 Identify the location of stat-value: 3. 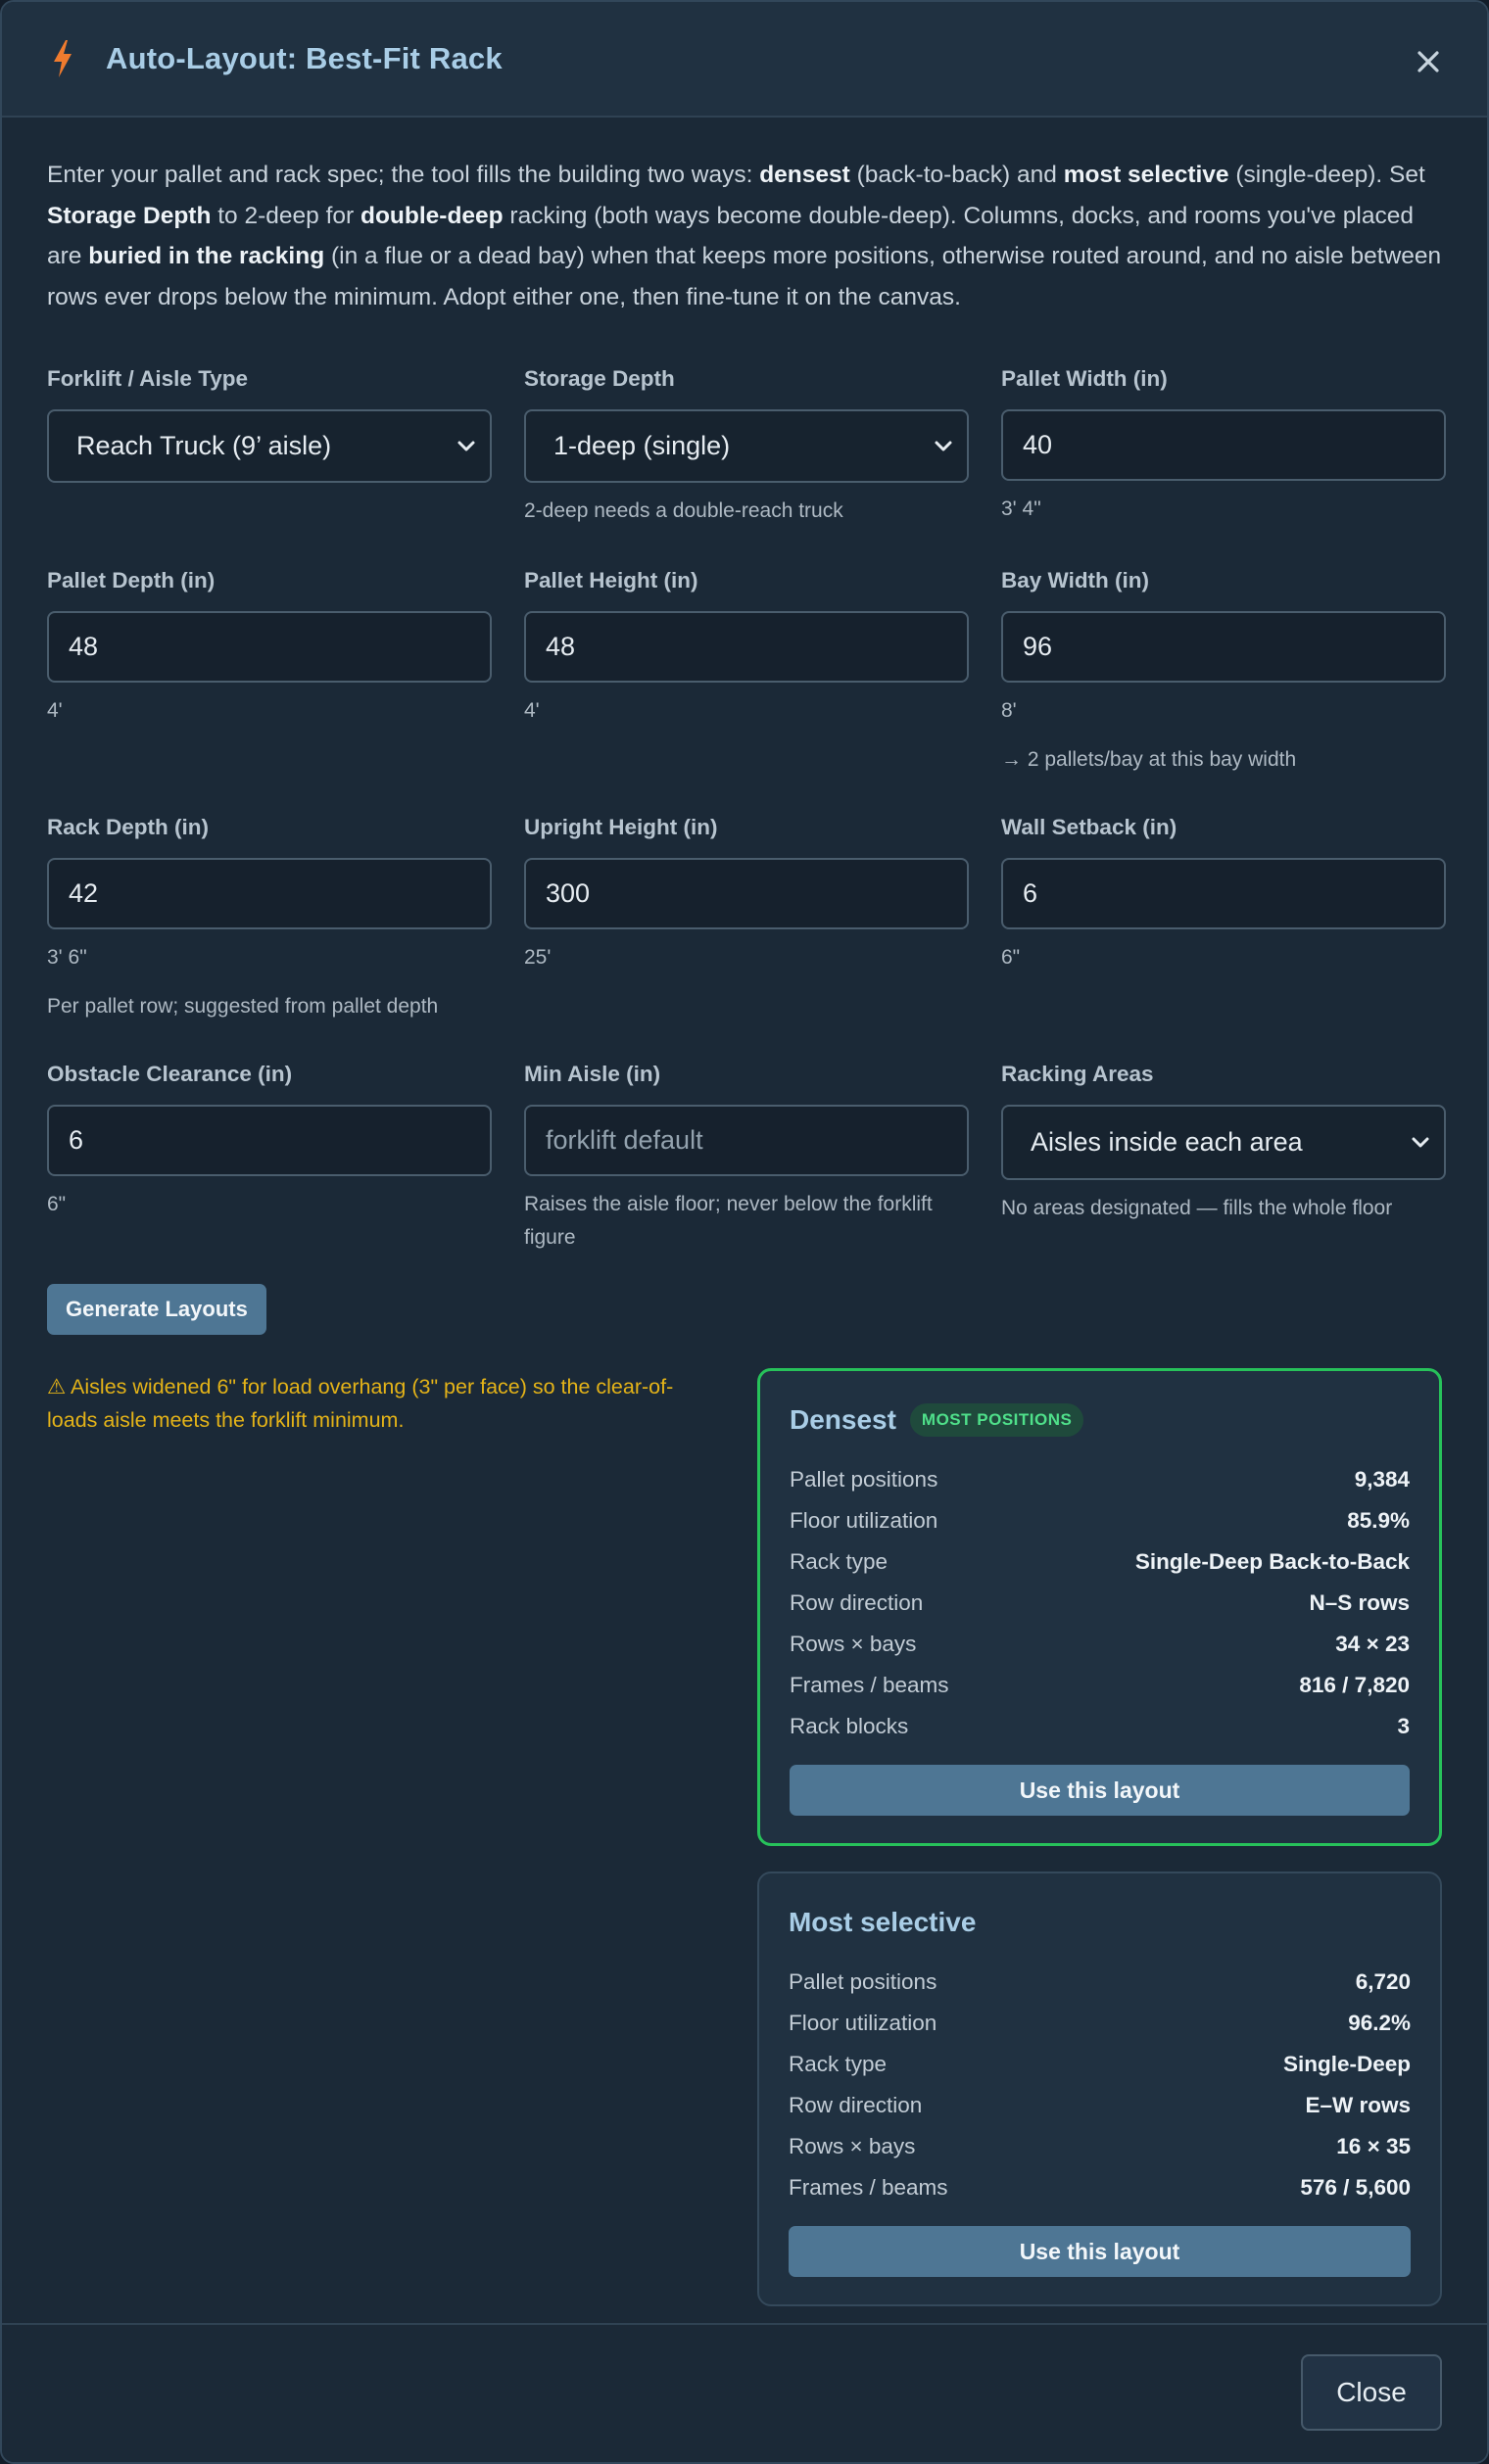
(1403, 1726).